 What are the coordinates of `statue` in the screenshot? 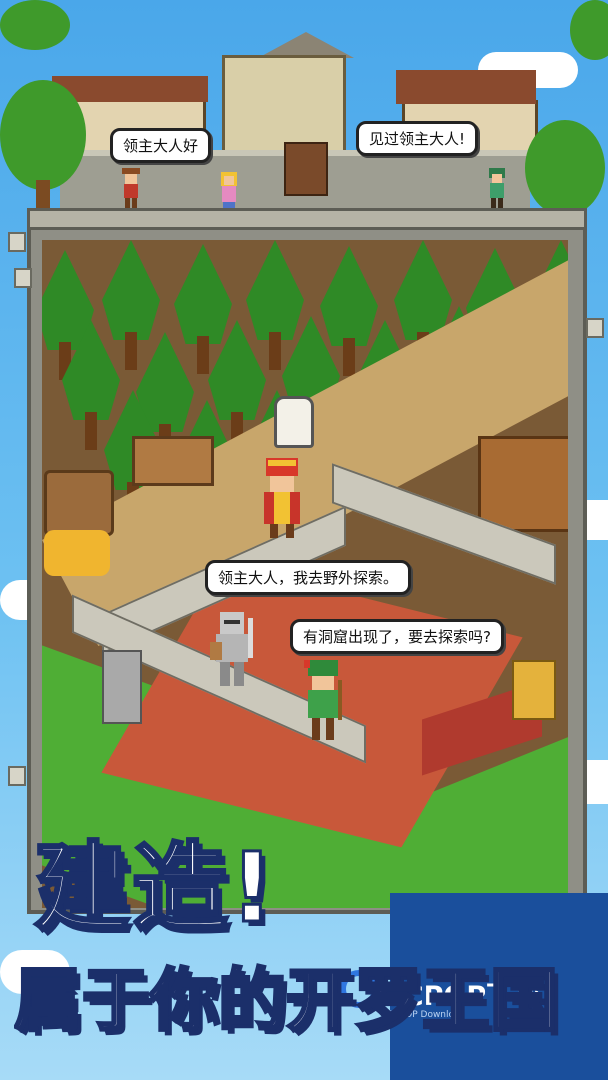 It's located at (122, 687).